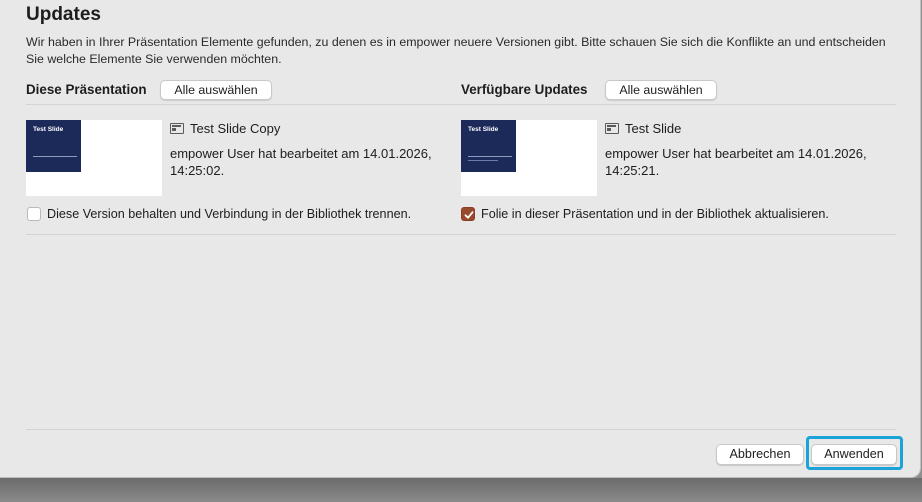  Describe the element at coordinates (854, 454) in the screenshot. I see `apply-button: Anwenden` at that location.